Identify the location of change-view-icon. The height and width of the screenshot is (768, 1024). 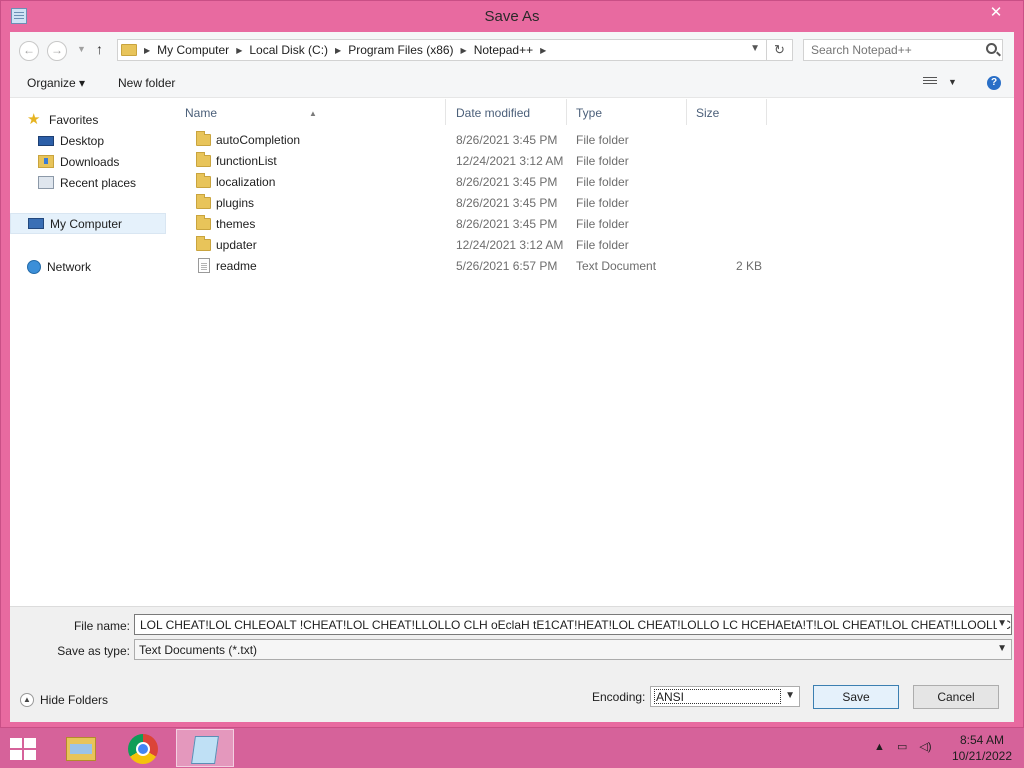
(930, 82).